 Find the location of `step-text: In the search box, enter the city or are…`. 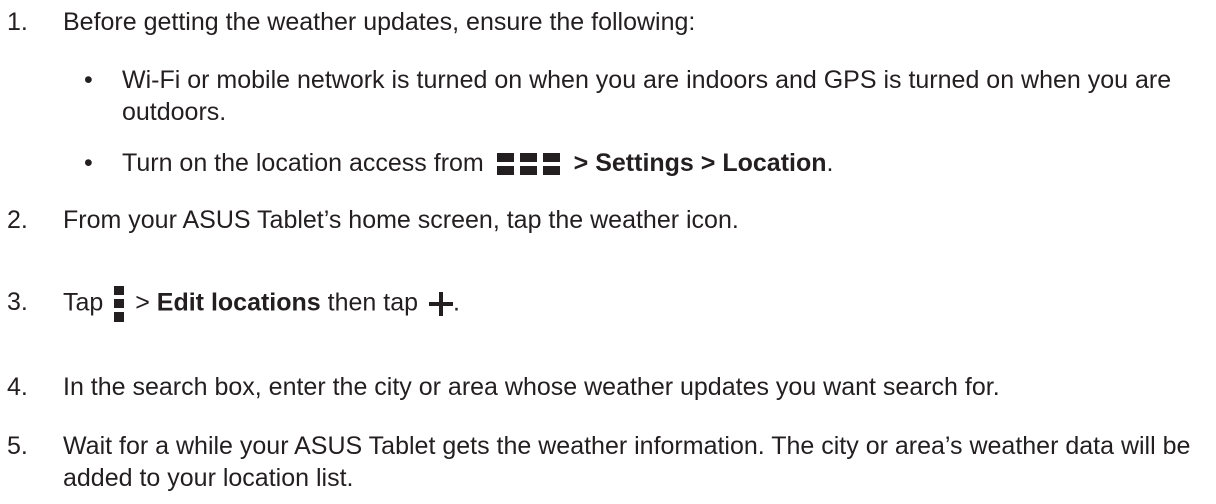

step-text: In the search box, enter the city or are… is located at coordinates (531, 387).